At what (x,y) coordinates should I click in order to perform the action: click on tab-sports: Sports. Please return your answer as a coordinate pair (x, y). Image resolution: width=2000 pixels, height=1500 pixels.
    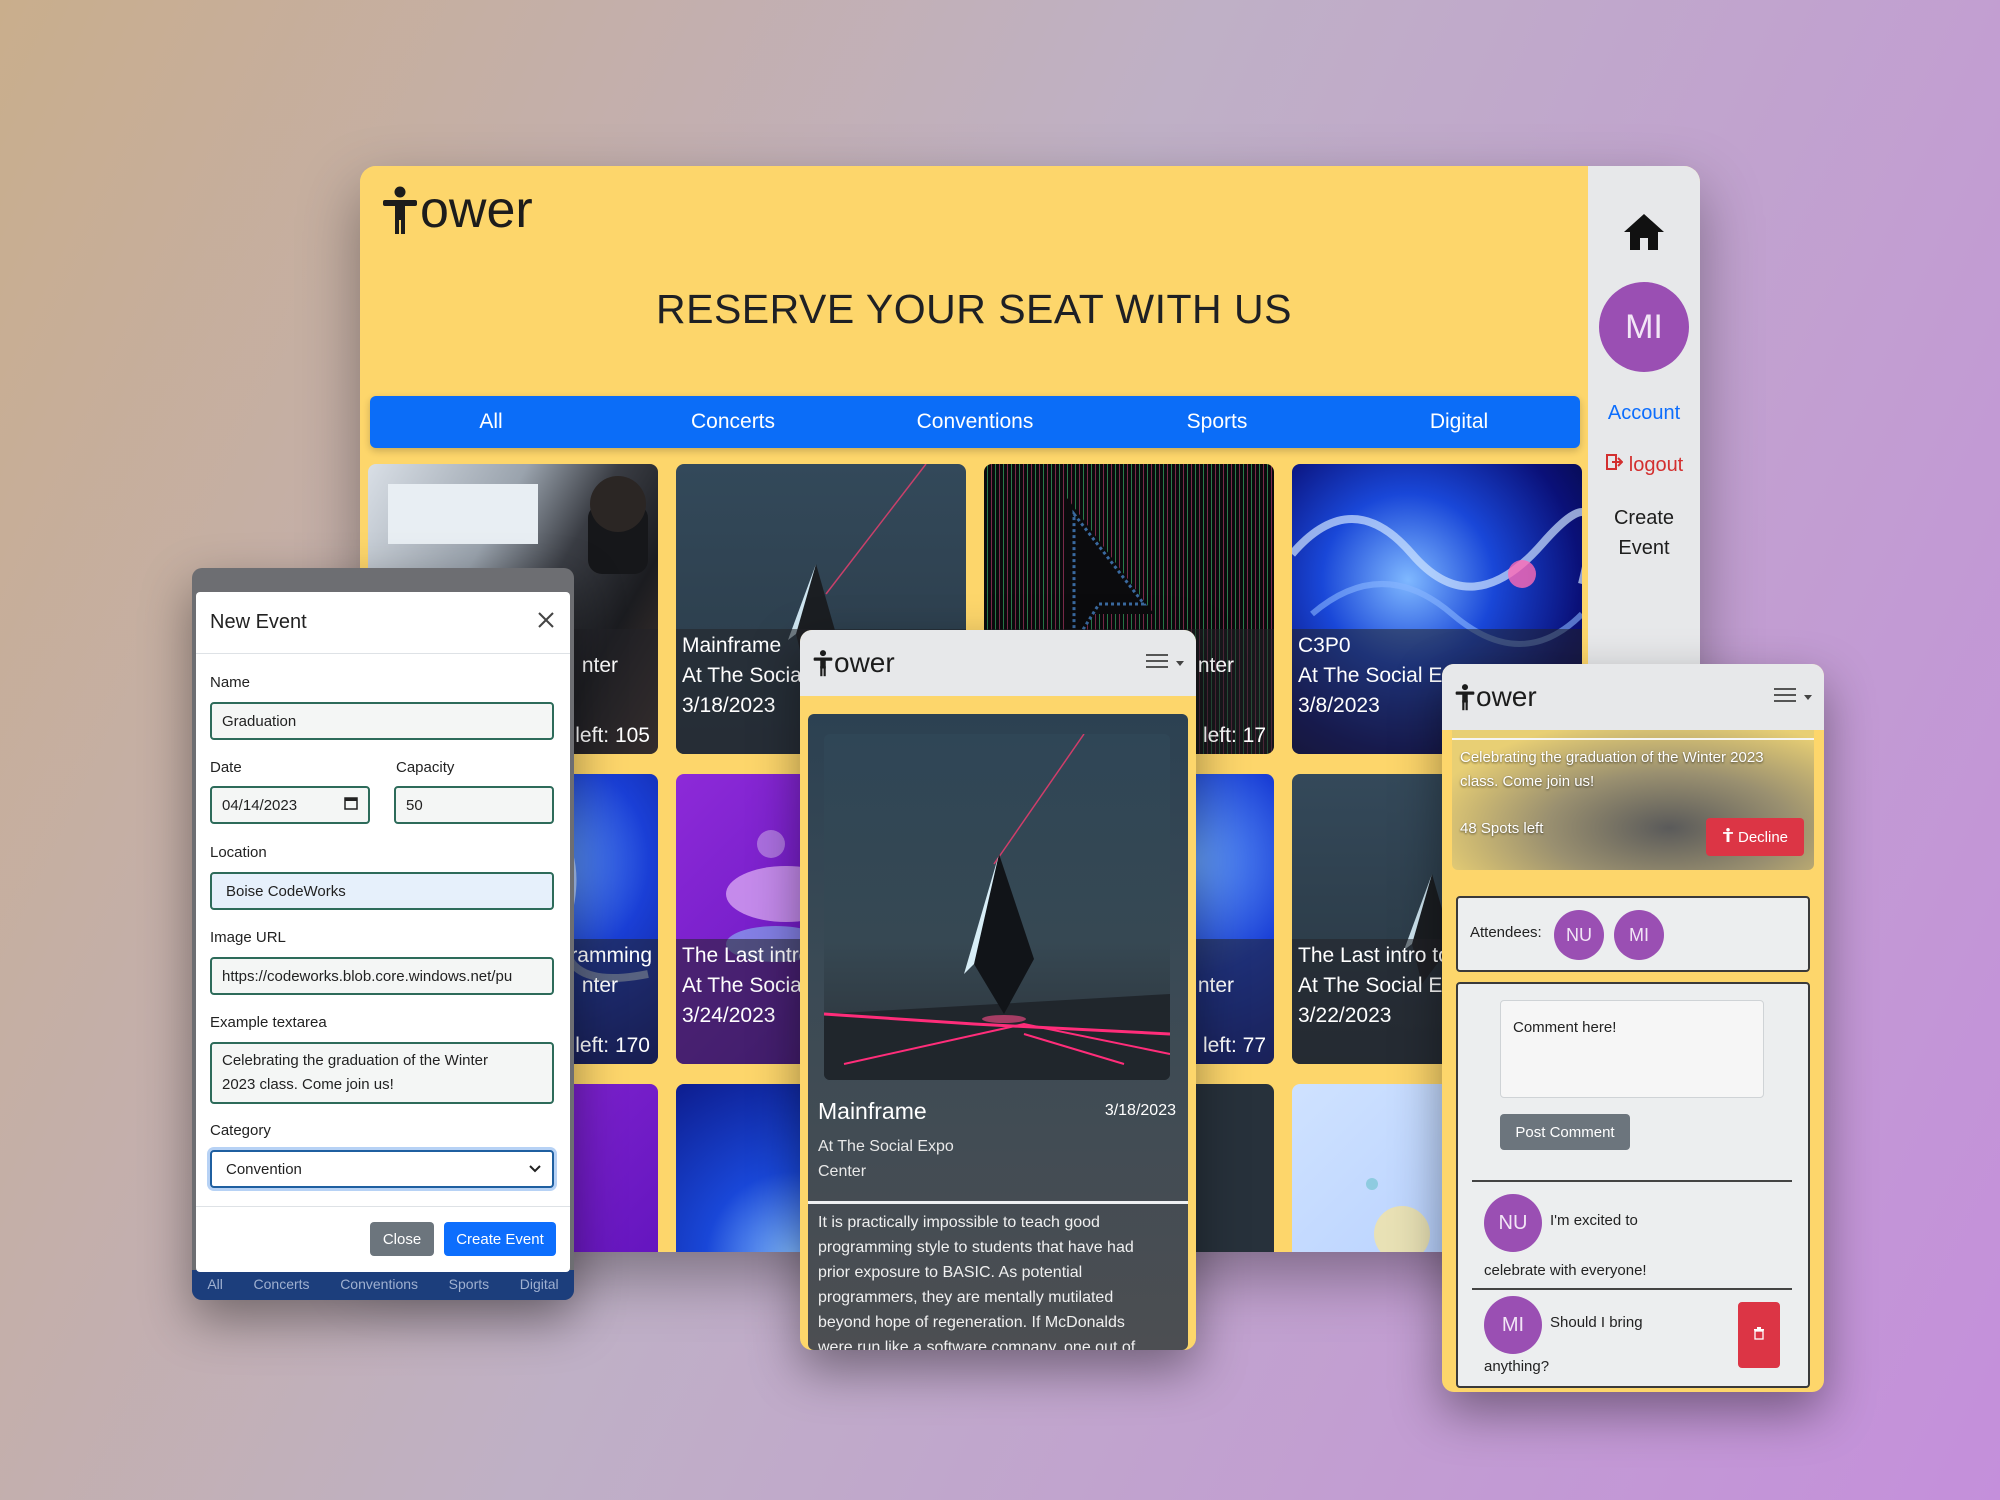
    Looking at the image, I should click on (1217, 422).